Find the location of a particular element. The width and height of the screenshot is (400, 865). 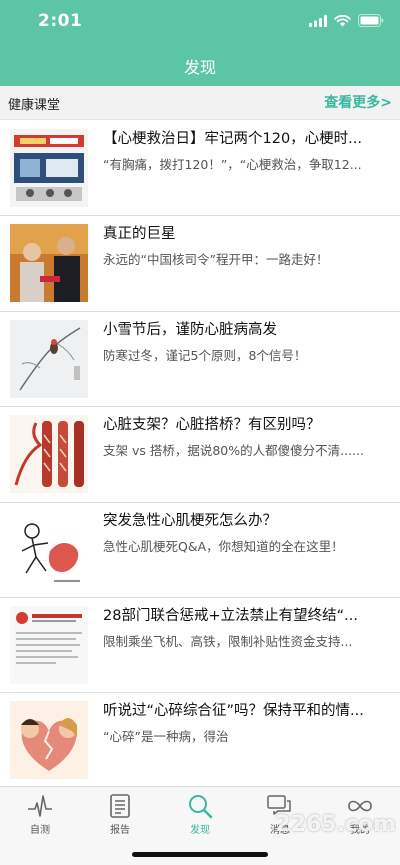

article-item: 真正的巨星 永远的“中国核司令”程开甲：一路走好！ is located at coordinates (200, 264).